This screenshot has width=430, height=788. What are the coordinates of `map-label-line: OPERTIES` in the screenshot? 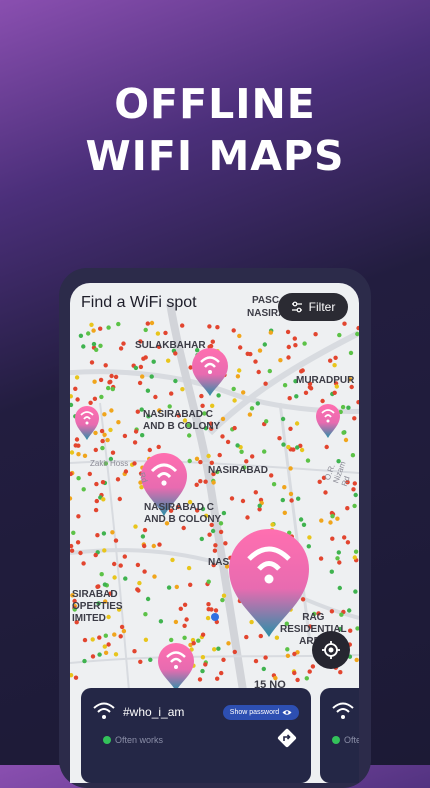 It's located at (97, 606).